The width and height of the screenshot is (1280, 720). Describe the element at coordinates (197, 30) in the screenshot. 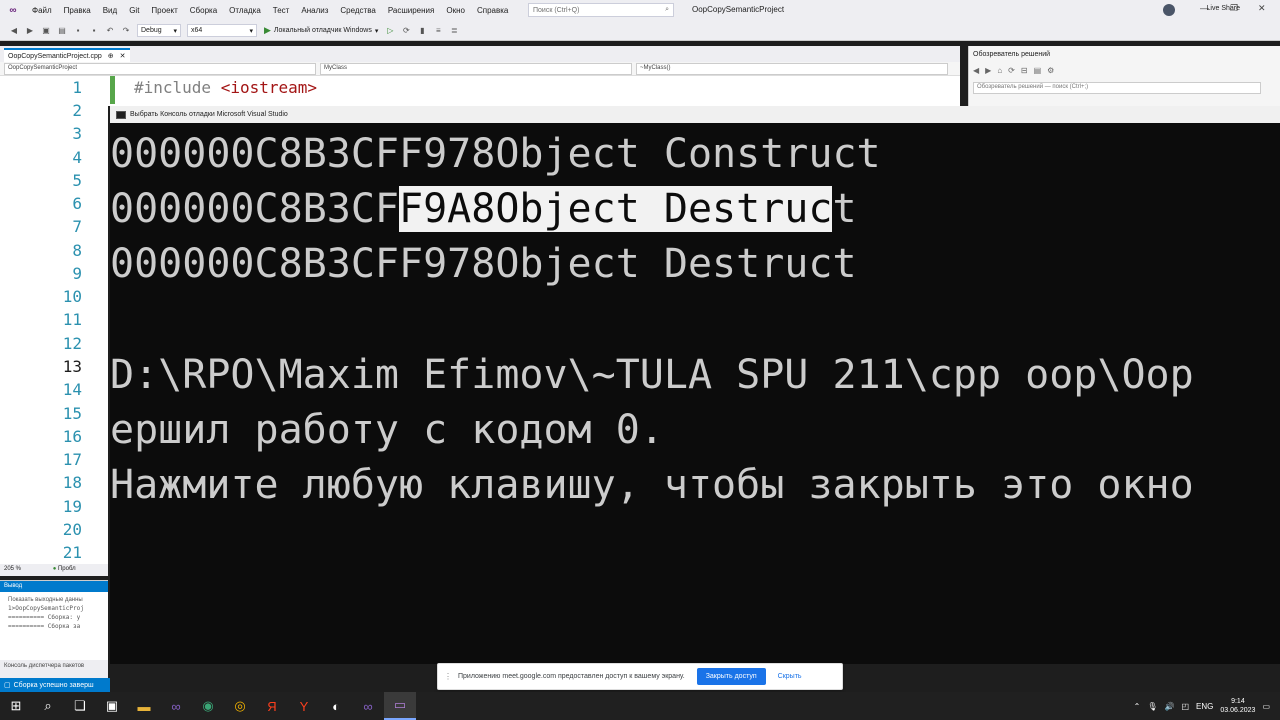

I see `platform-value: x64` at that location.